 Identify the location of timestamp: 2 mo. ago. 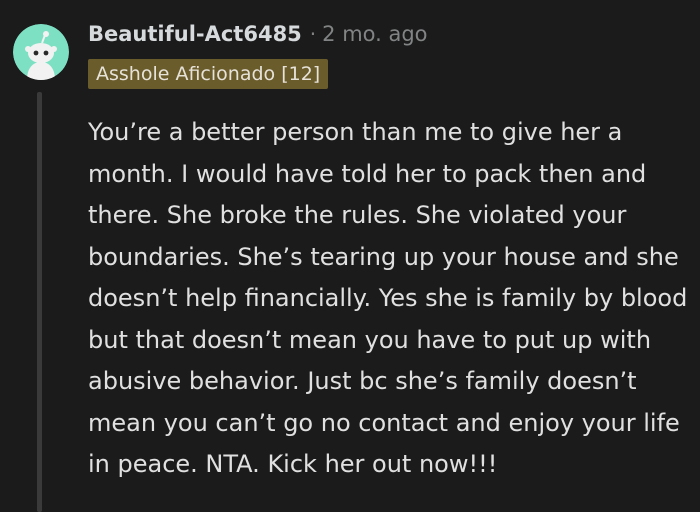
(374, 34).